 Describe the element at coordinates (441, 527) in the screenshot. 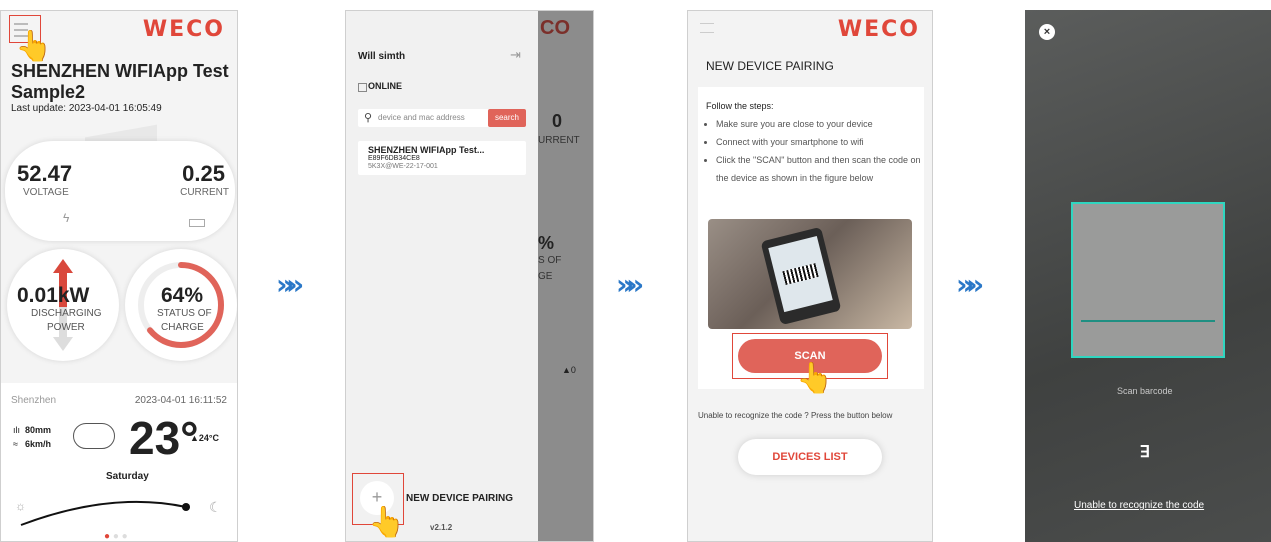

I see `app-version: v2.1.2` at that location.